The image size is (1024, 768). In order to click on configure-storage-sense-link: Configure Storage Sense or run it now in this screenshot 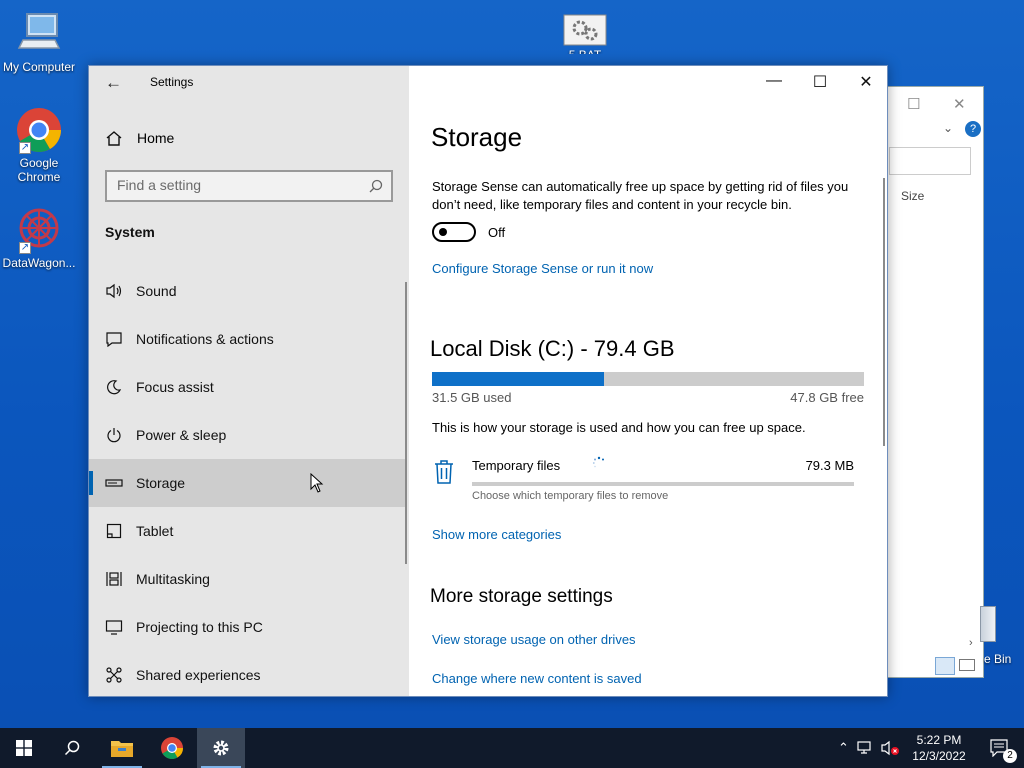, I will do `click(542, 268)`.